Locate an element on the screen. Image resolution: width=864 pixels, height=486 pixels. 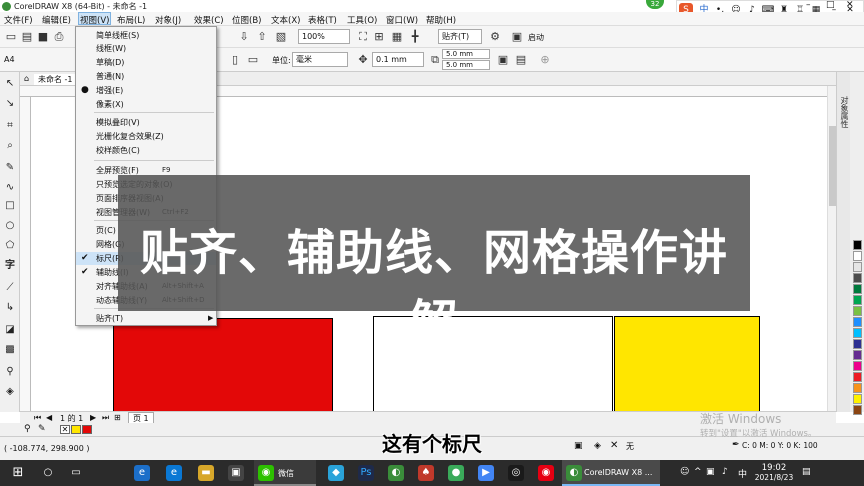
menu-table: 表格(T) is located at coordinates (322, 20).